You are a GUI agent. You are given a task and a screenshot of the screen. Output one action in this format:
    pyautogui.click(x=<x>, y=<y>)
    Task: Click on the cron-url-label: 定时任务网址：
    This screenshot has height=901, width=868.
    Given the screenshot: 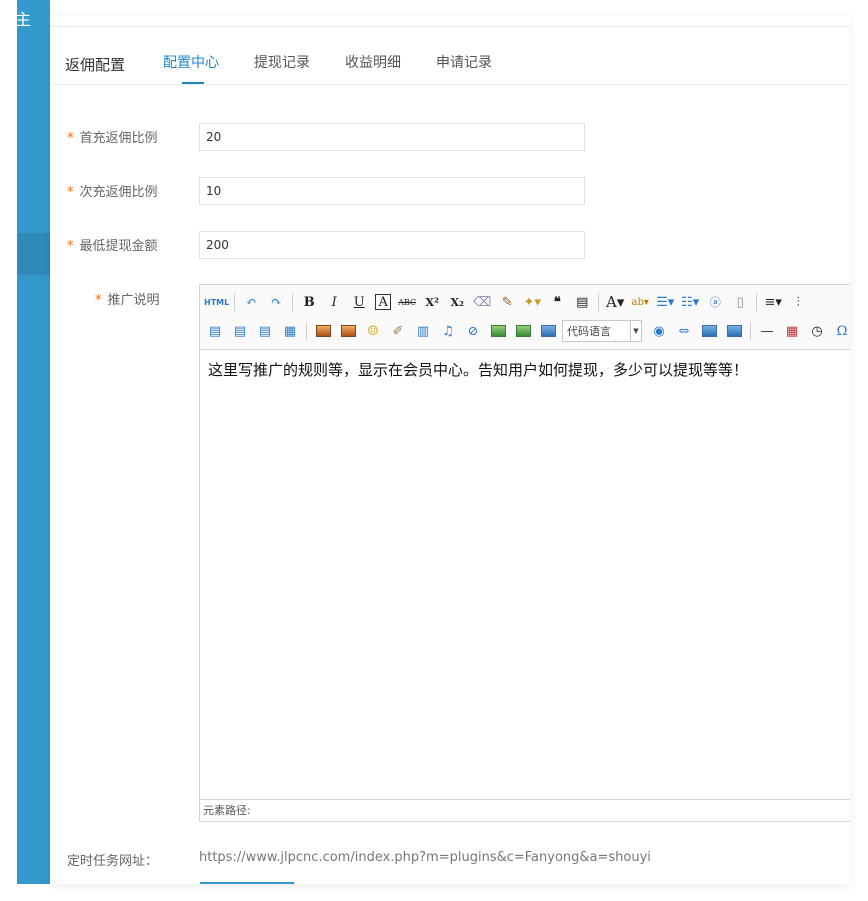 What is the action you would take?
    pyautogui.click(x=113, y=861)
    